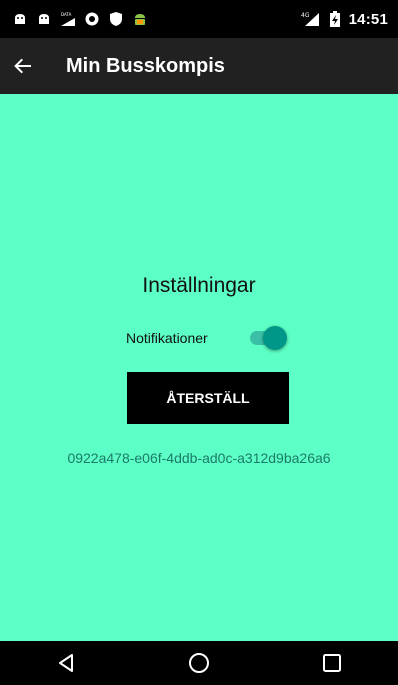 The height and width of the screenshot is (685, 398). Describe the element at coordinates (116, 19) in the screenshot. I see `shield-icon` at that location.